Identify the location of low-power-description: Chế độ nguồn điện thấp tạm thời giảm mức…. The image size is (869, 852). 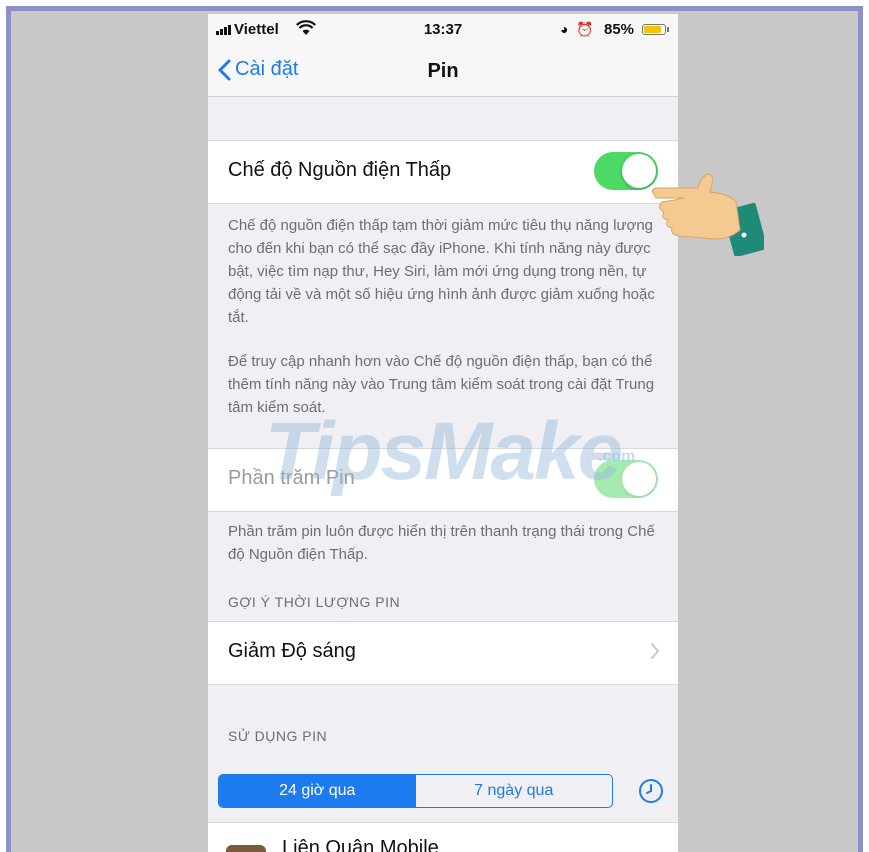
(441, 271).